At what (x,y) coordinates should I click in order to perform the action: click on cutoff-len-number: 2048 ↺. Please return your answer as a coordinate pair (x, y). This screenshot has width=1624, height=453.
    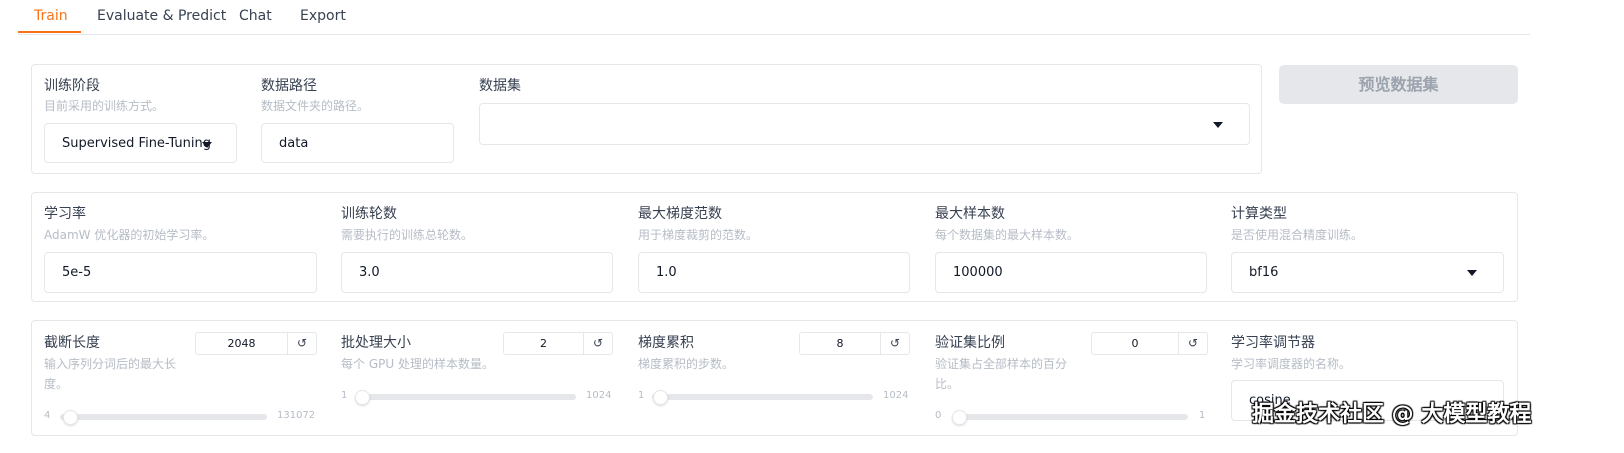
    Looking at the image, I should click on (256, 343).